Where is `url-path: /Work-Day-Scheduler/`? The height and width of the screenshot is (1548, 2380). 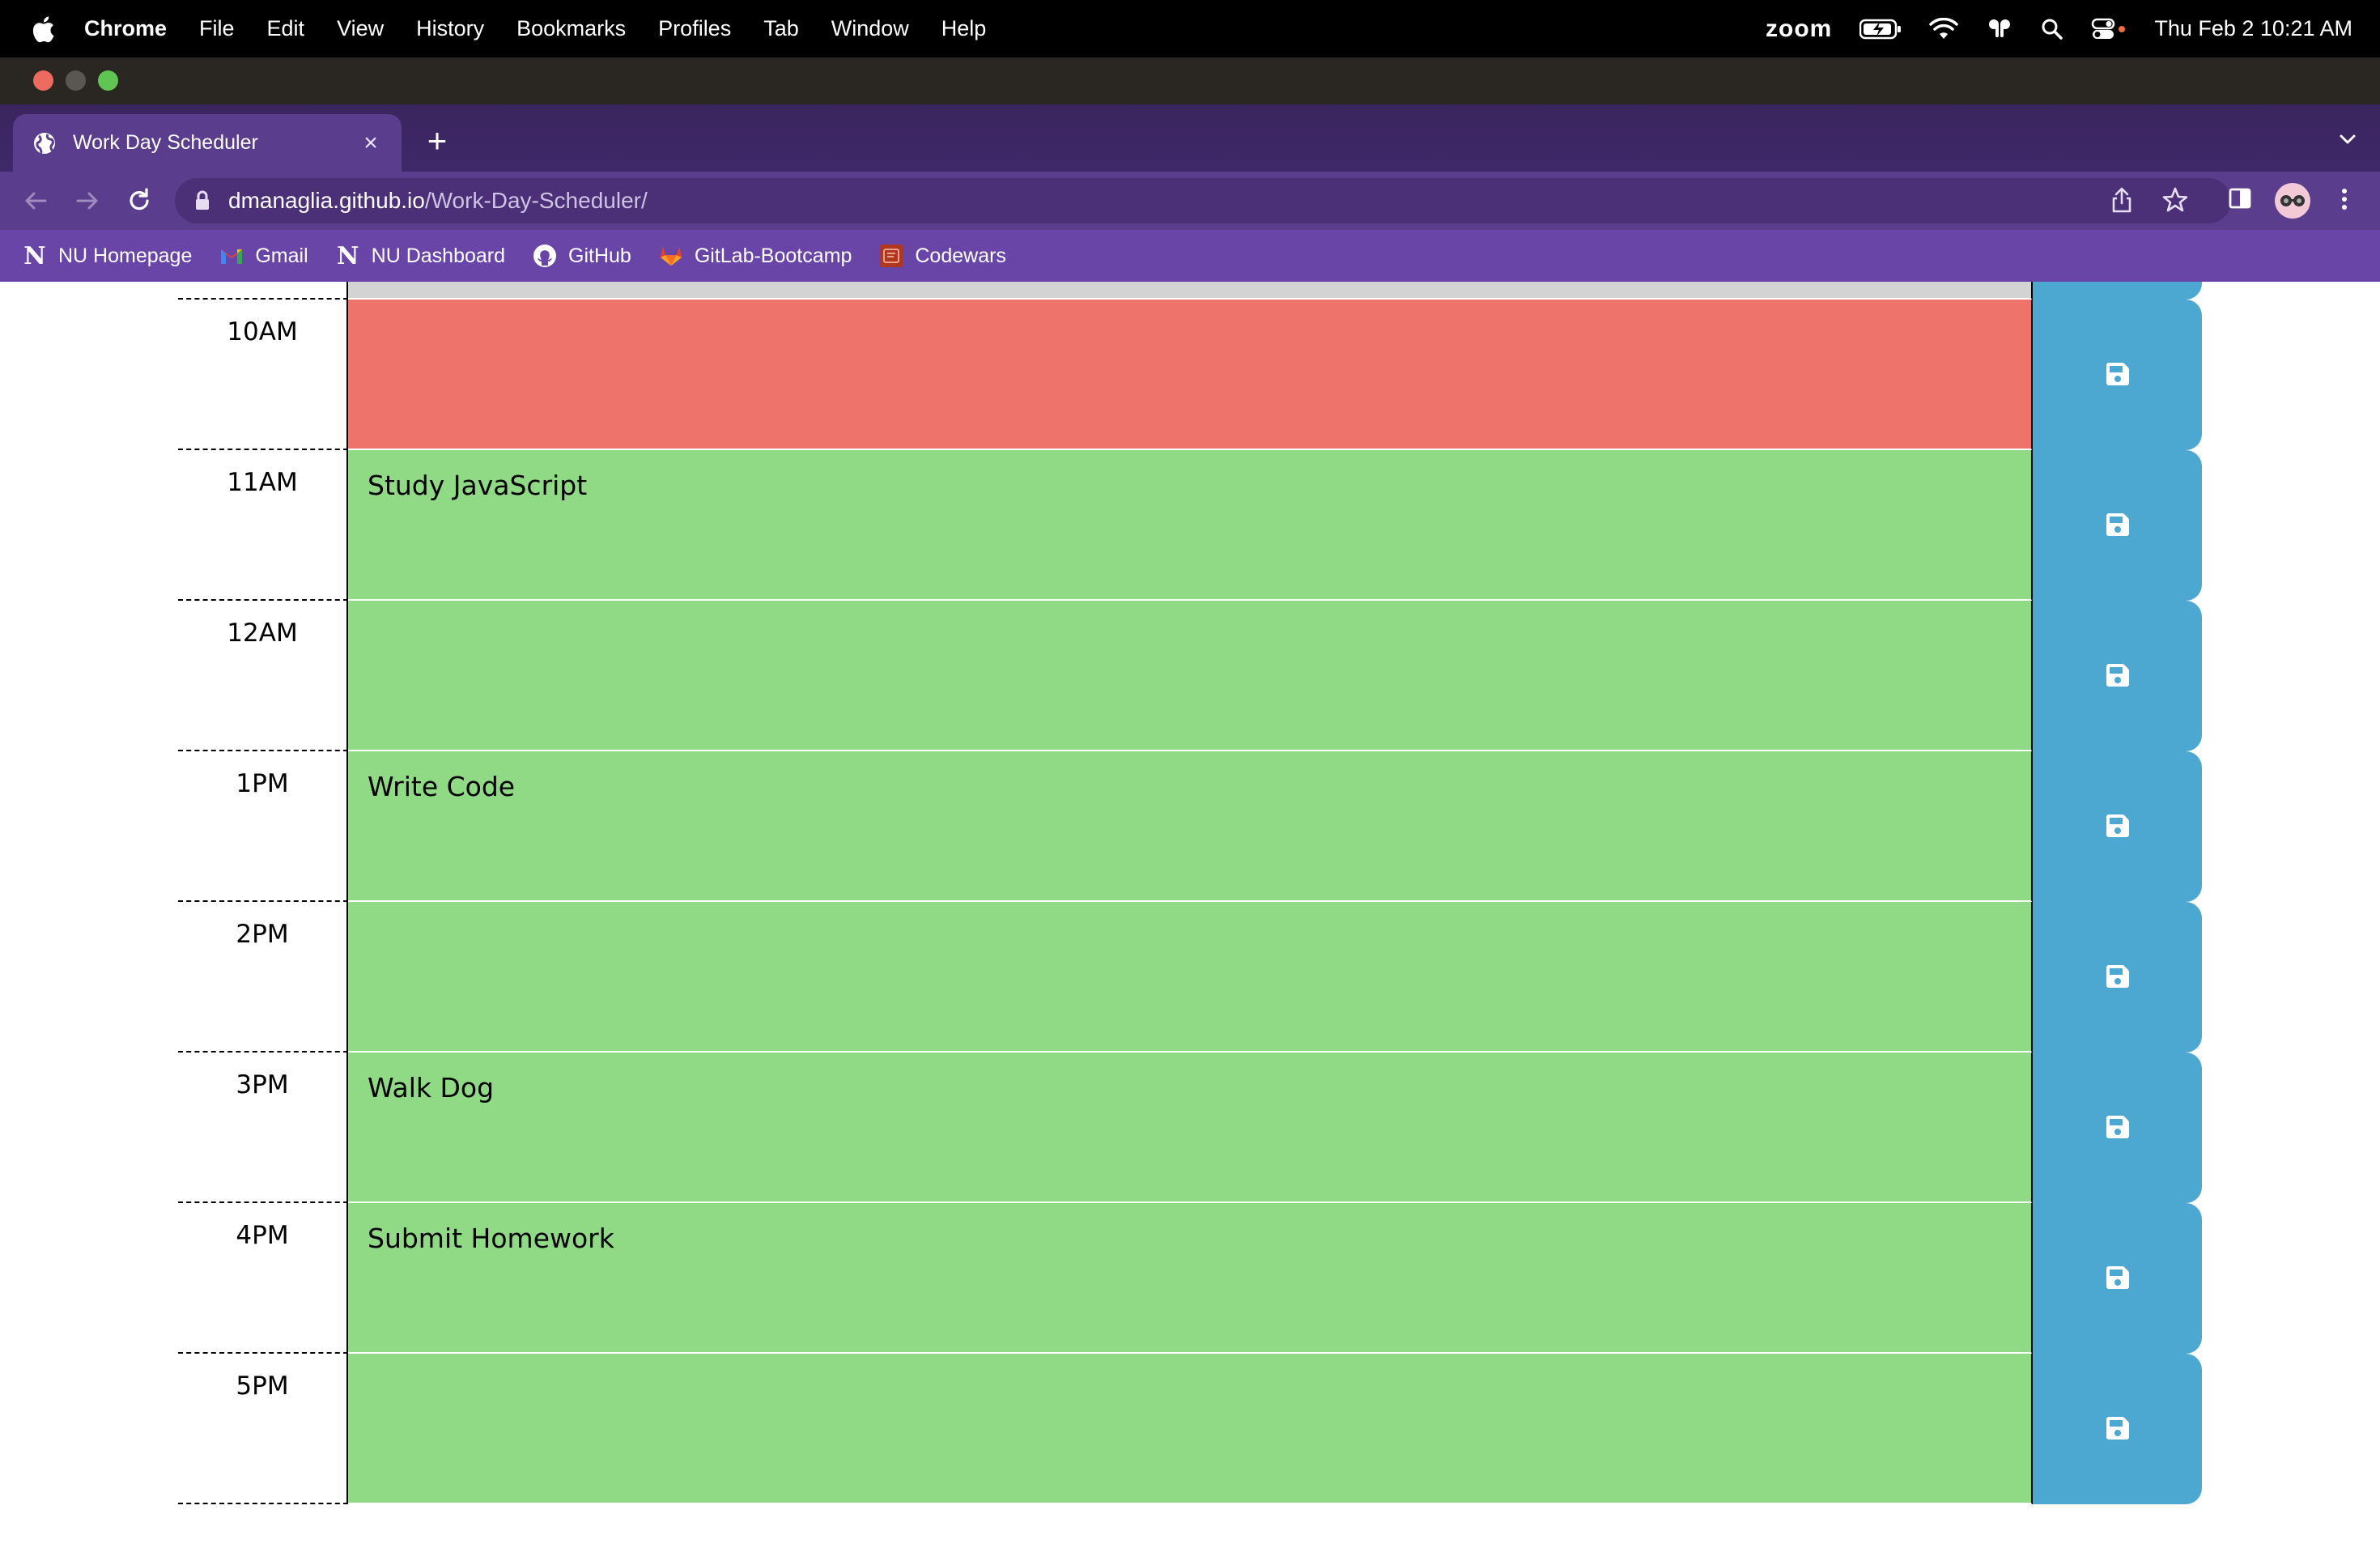
url-path: /Work-Day-Scheduler/ is located at coordinates (536, 201).